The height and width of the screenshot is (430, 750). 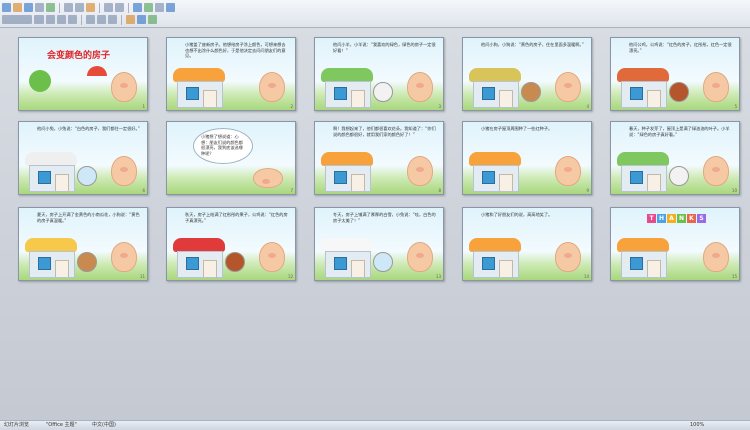 What do you see at coordinates (679, 176) in the screenshot?
I see `sheep-icon` at bounding box center [679, 176].